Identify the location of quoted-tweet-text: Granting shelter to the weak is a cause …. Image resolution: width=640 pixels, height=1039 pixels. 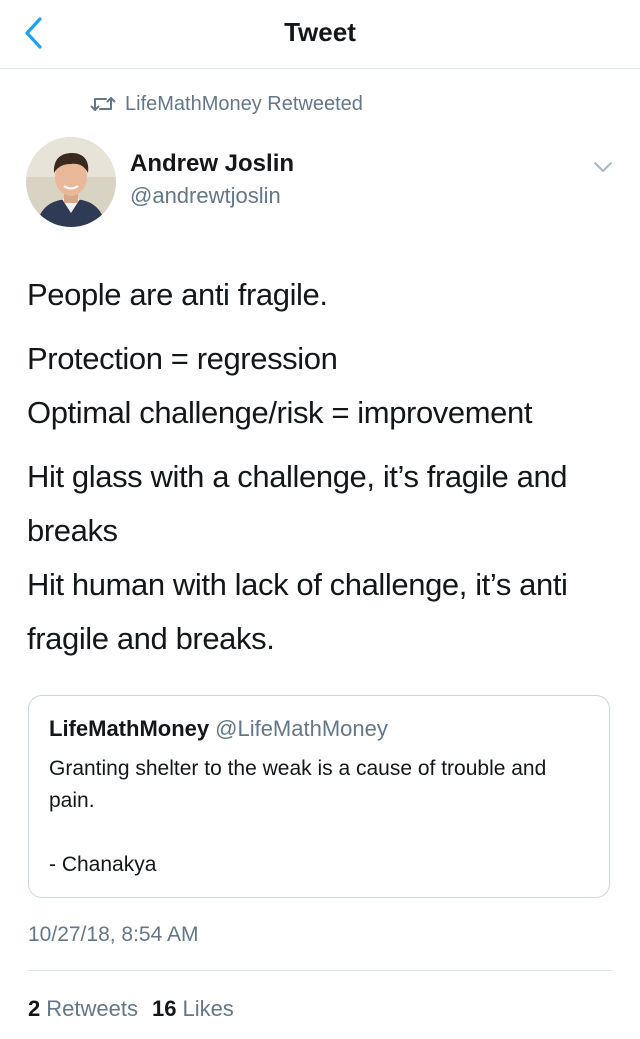
(319, 785).